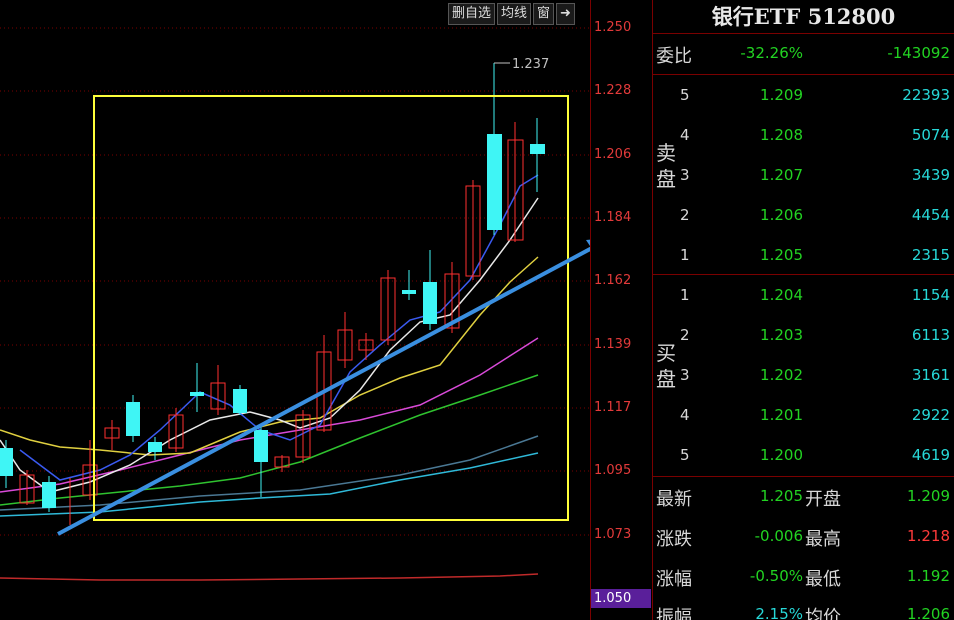  Describe the element at coordinates (781, 375) in the screenshot. I see `buy-price: 1.202` at that location.